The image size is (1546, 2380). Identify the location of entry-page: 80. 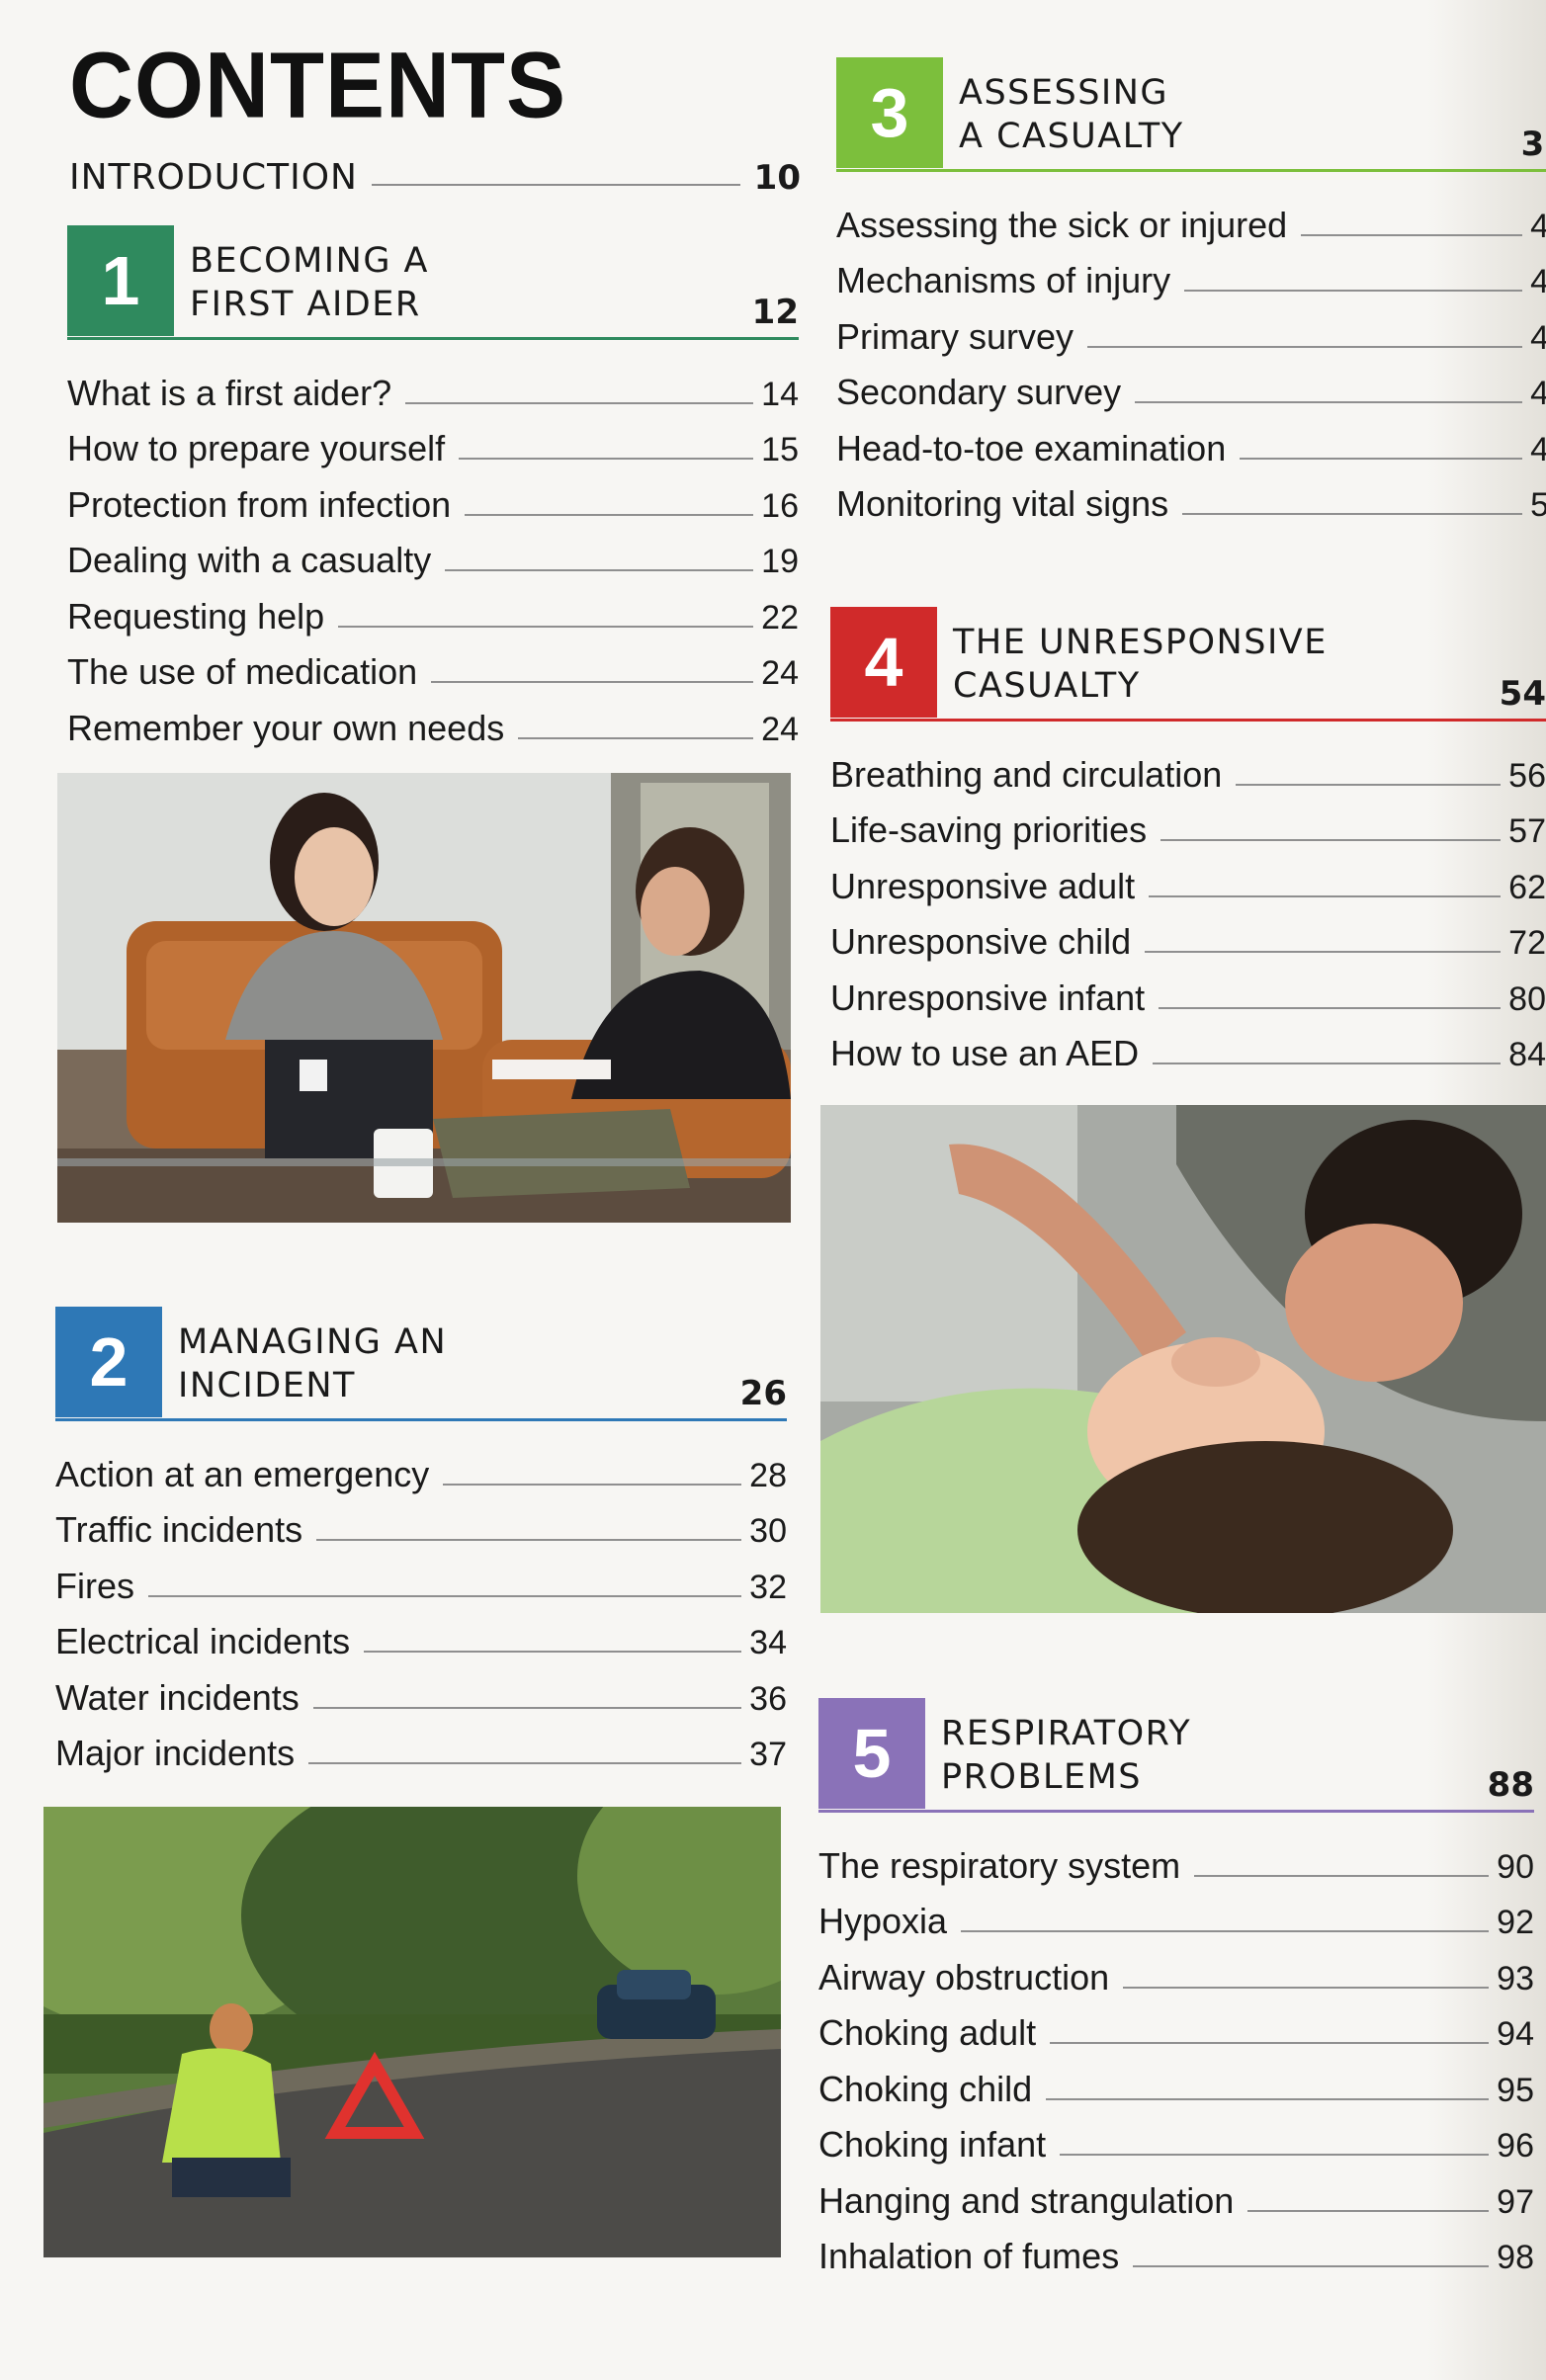
(1527, 998).